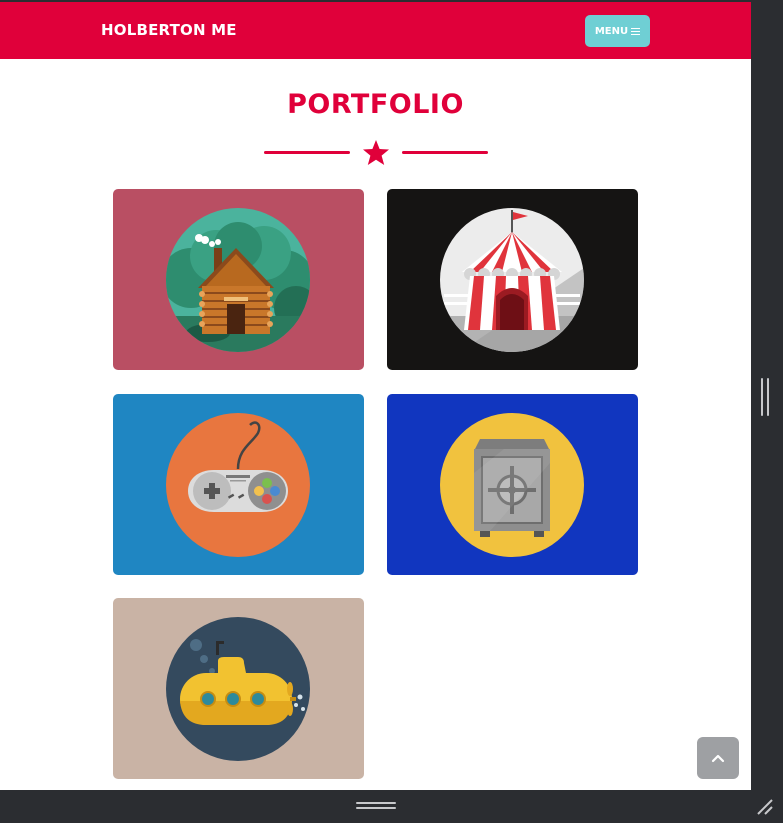 This screenshot has height=823, width=783. I want to click on circus-tent-icon, so click(512, 280).